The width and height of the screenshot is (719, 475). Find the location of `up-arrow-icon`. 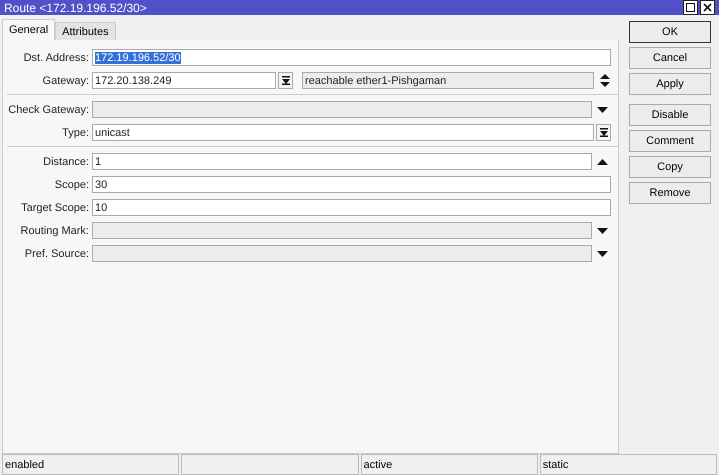

up-arrow-icon is located at coordinates (602, 161).